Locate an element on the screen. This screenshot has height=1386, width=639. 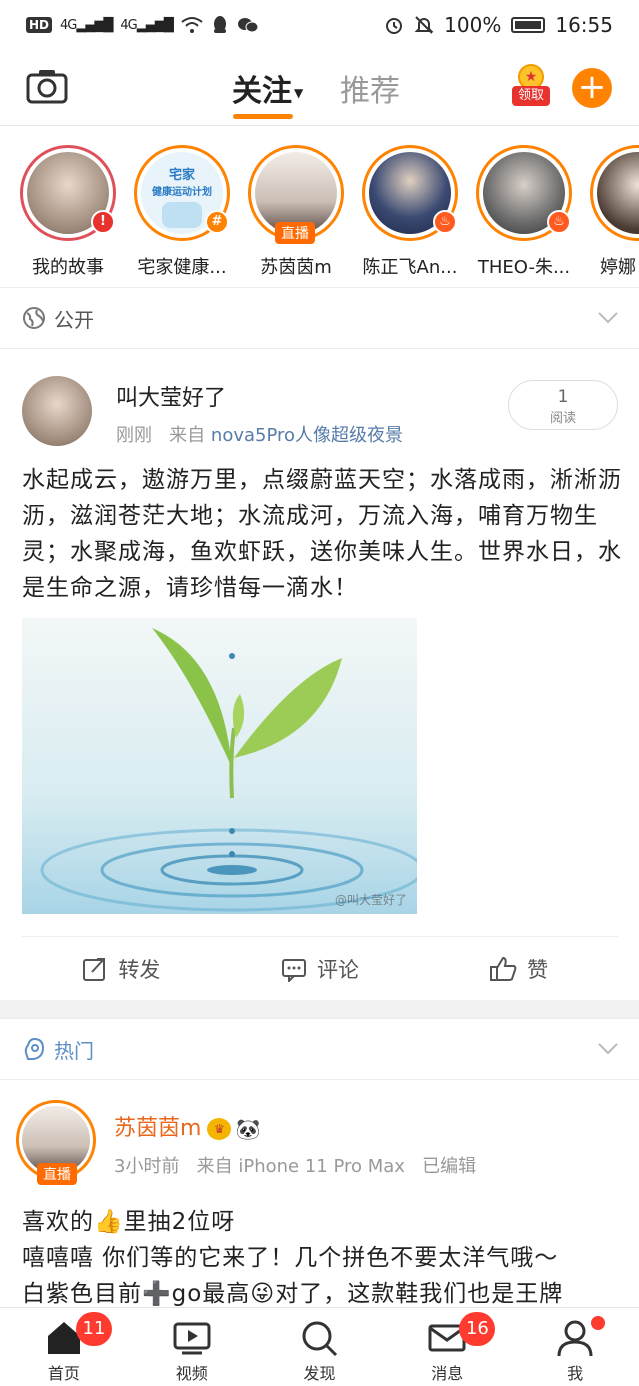
messages-badge: 16 is located at coordinates (477, 1329).